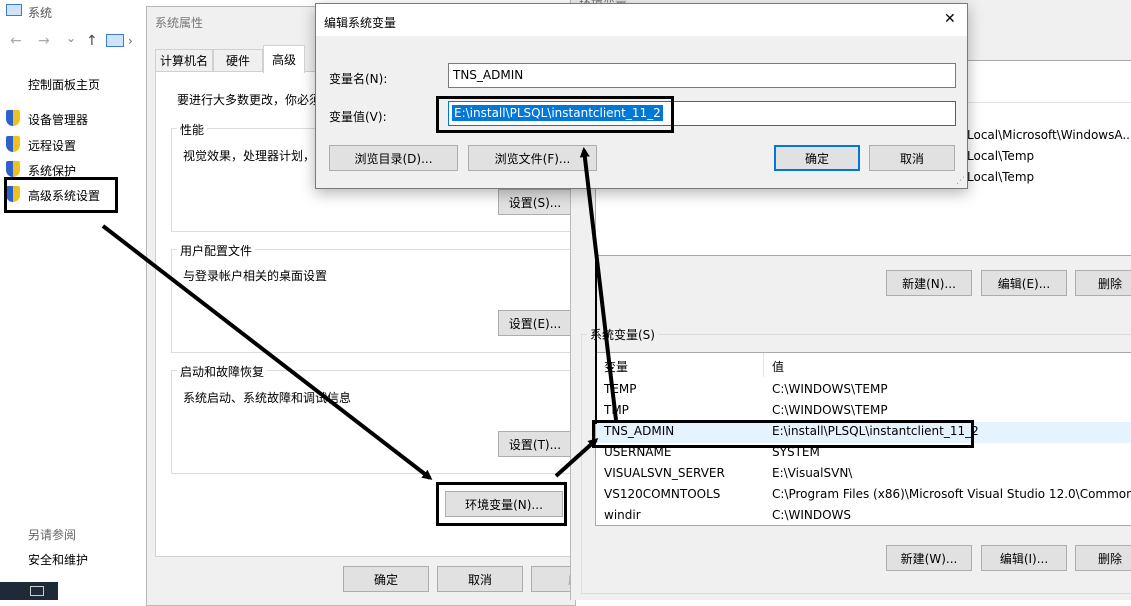  I want to click on tab-label: 高级, so click(283, 60).